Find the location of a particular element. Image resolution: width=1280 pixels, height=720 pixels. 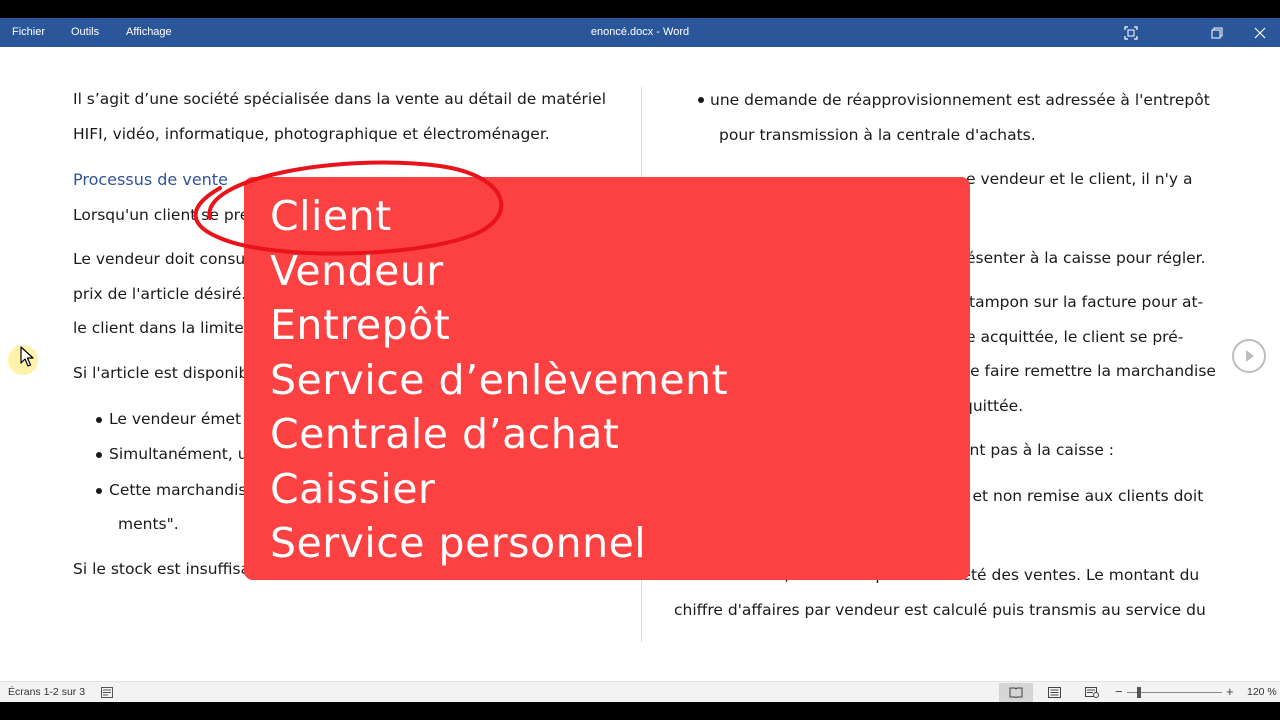

print-layout-button is located at coordinates (1054, 692).